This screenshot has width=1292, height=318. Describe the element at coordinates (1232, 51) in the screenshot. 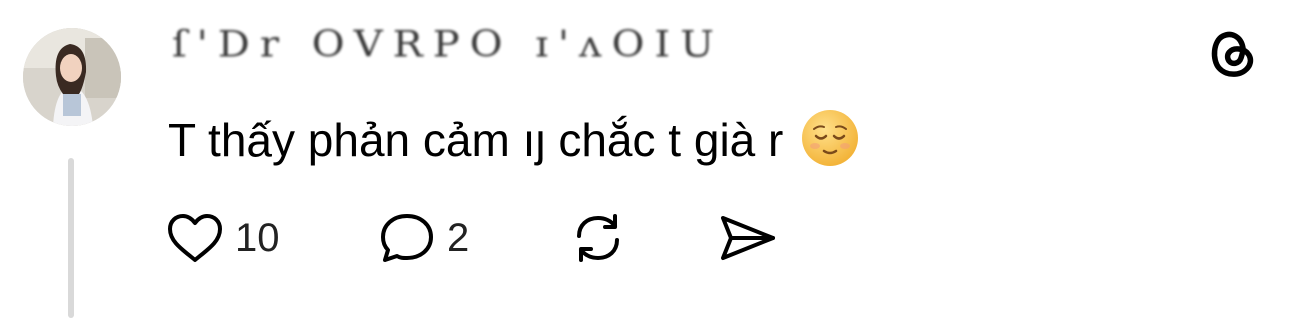

I see `threads-icon` at that location.